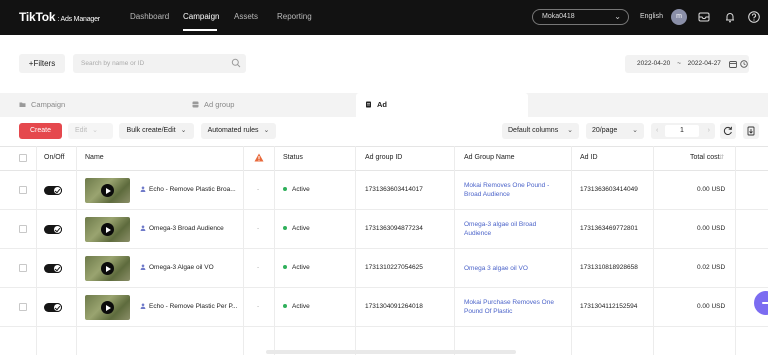 Image resolution: width=768 pixels, height=355 pixels. I want to click on ad-name-text: Omega-3 Algae oil VO, so click(181, 267).